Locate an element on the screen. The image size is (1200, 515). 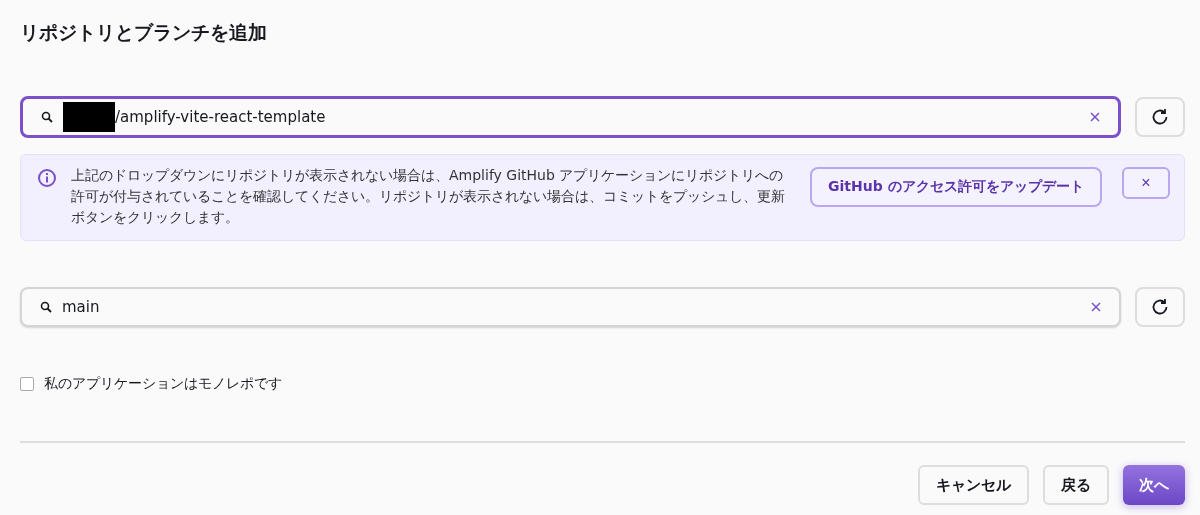
action-button: キャンセル is located at coordinates (973, 485).